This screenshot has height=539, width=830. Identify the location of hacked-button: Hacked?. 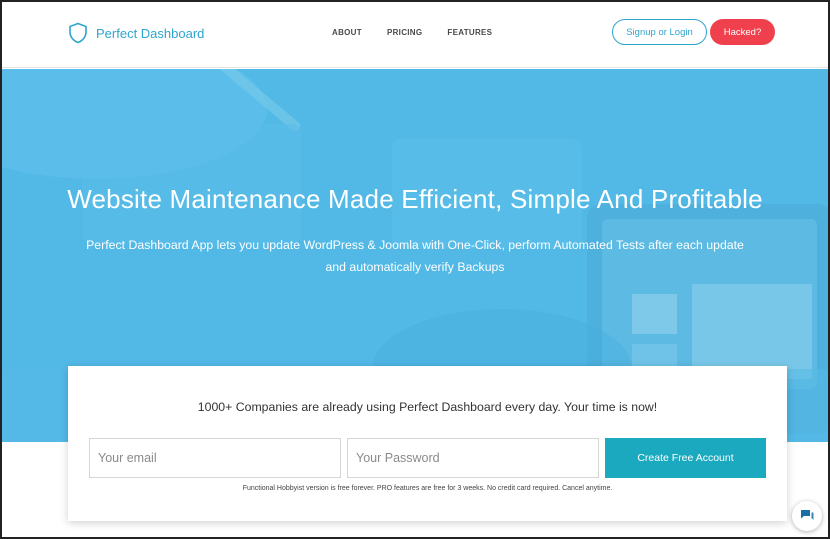
(742, 32).